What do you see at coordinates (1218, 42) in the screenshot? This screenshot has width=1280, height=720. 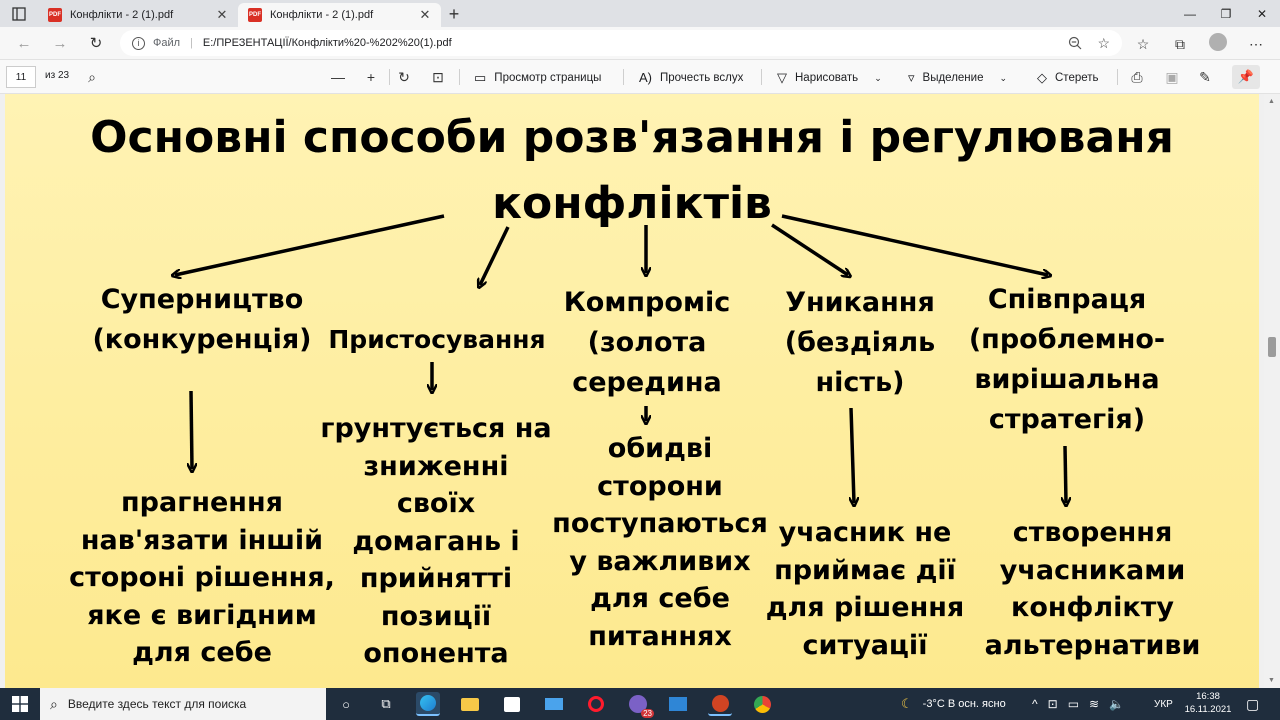 I see `avatar` at bounding box center [1218, 42].